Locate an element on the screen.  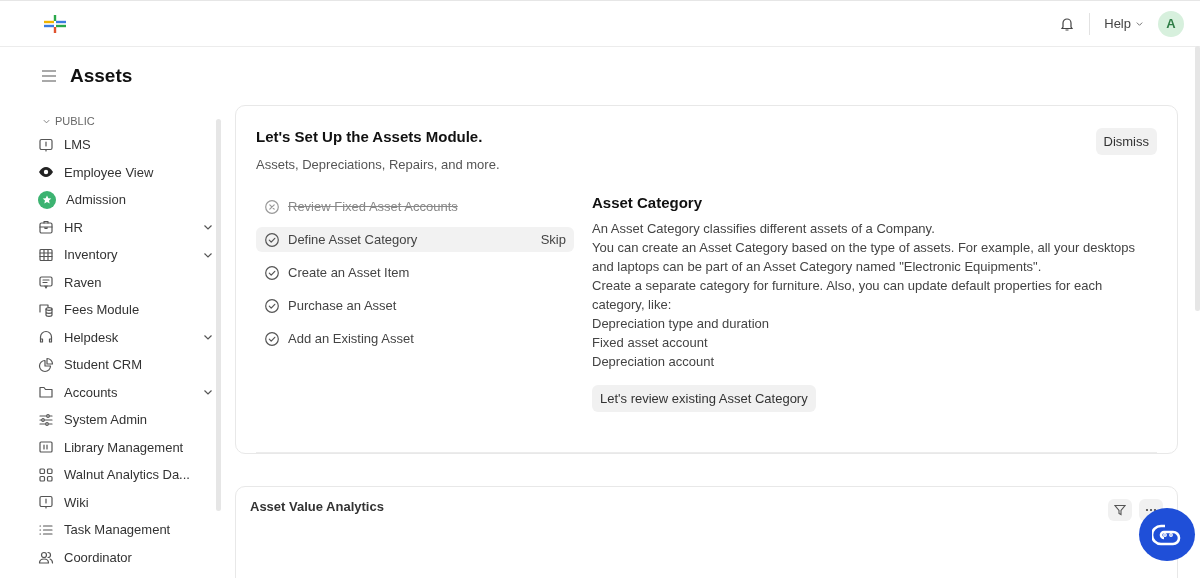
grid-icon is located at coordinates (46, 474).